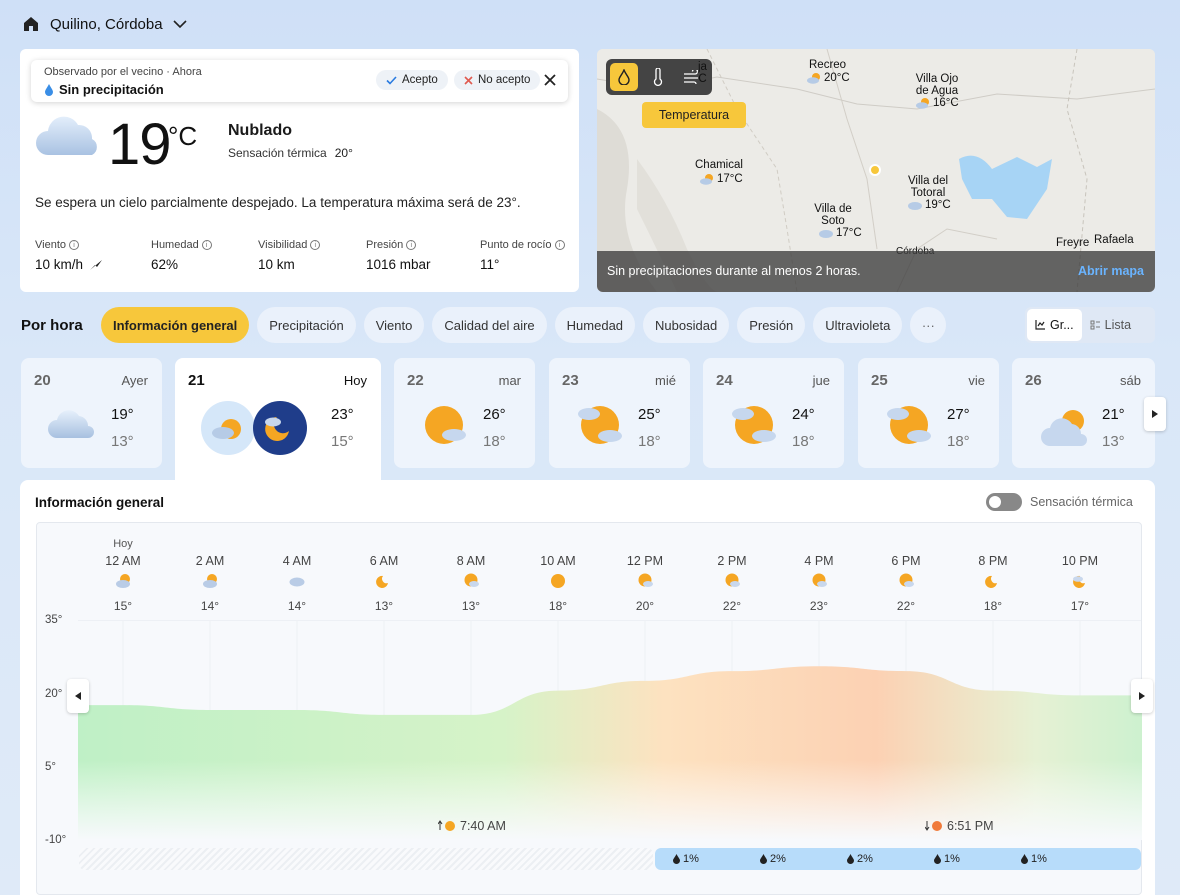 Image resolution: width=1180 pixels, height=895 pixels. Describe the element at coordinates (78, 696) in the screenshot. I see `chart-prev-button` at that location.